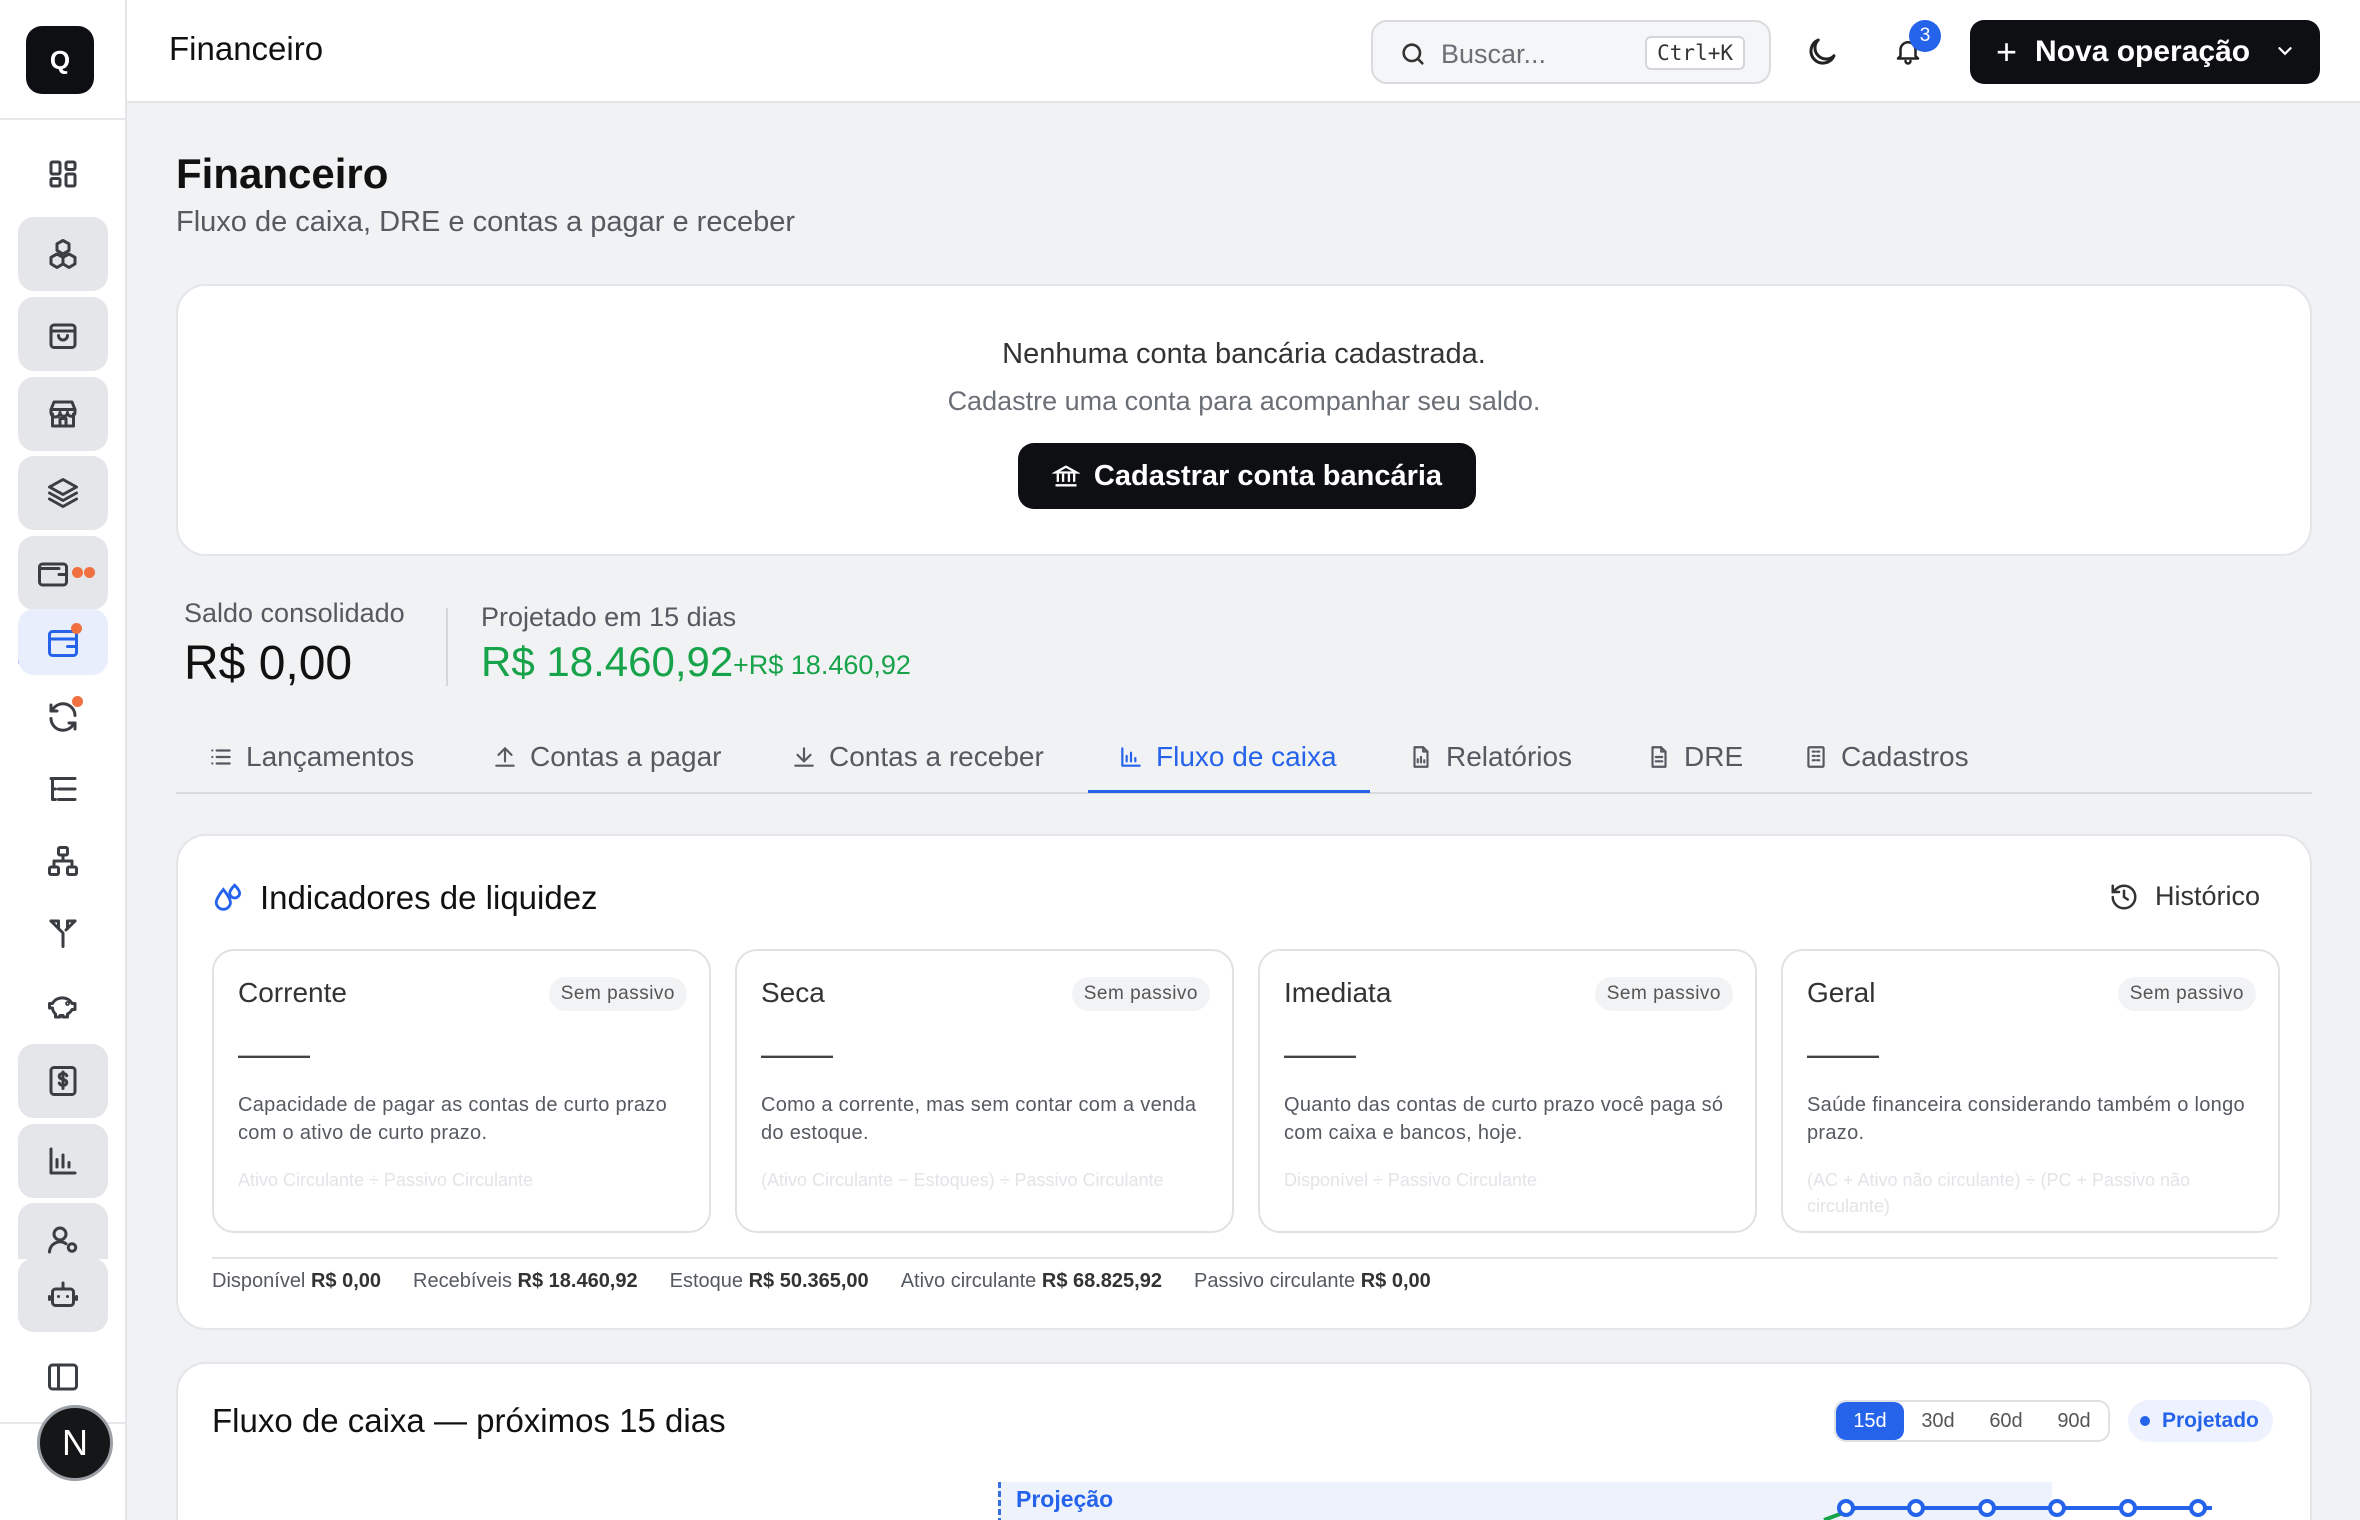 The height and width of the screenshot is (1520, 2360). Describe the element at coordinates (1246, 756) in the screenshot. I see `tab-label: Fluxo de caixa` at that location.